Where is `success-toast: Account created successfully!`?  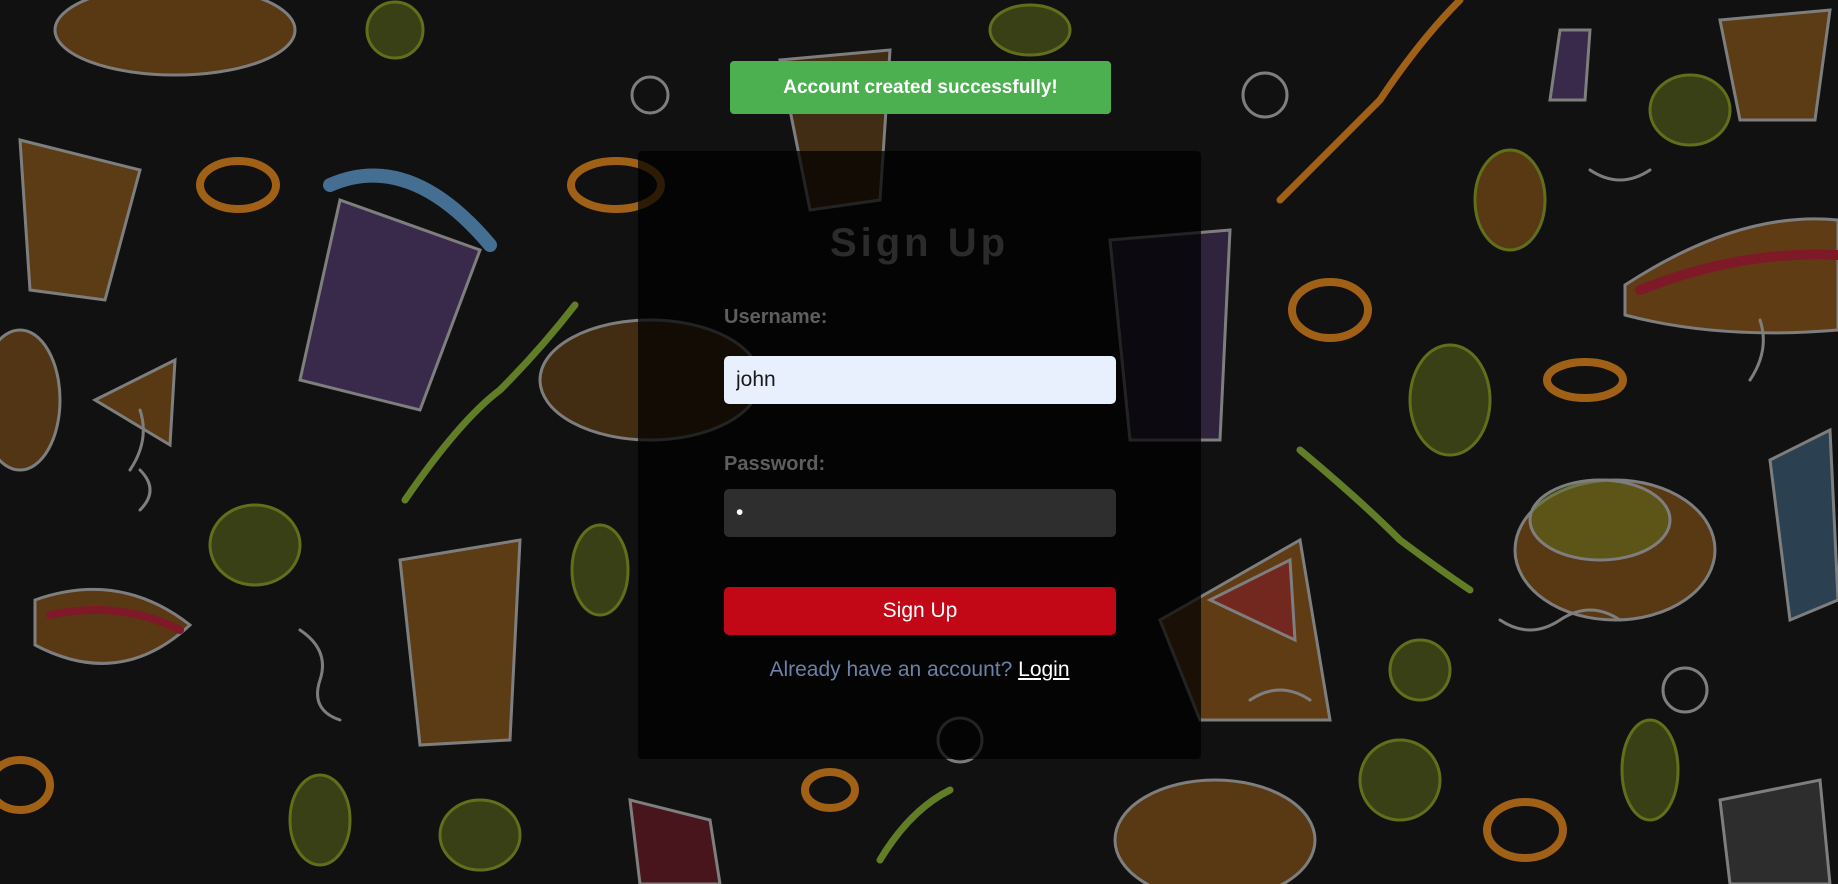
success-toast: Account created successfully! is located at coordinates (920, 87).